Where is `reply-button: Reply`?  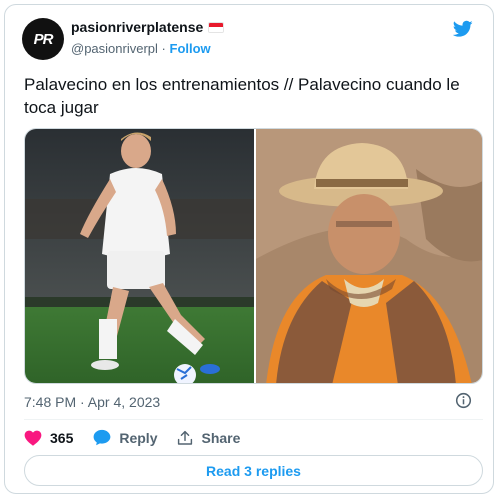
reply-button: Reply is located at coordinates (125, 437).